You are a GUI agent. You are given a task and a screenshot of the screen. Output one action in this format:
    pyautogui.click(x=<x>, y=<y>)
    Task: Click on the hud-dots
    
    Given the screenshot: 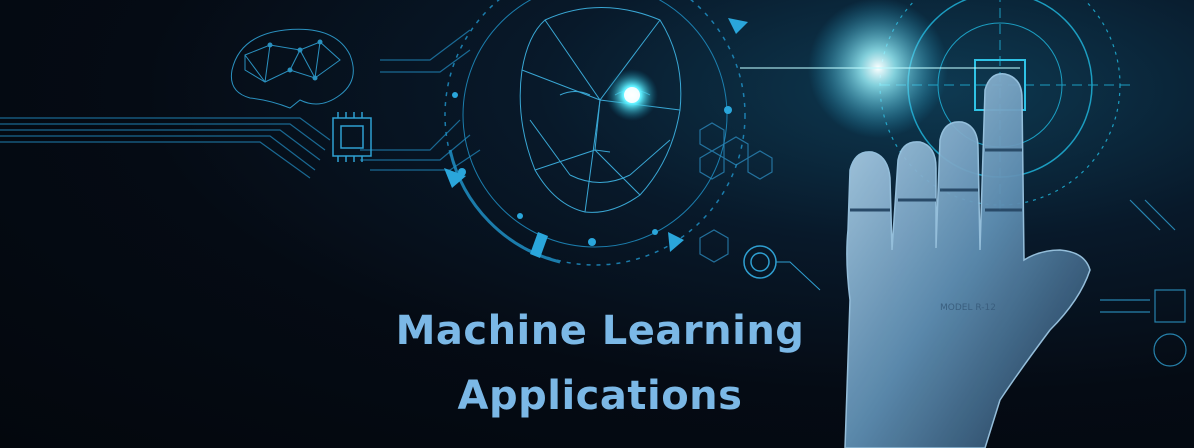 What is the action you would take?
    pyautogui.click(x=592, y=169)
    